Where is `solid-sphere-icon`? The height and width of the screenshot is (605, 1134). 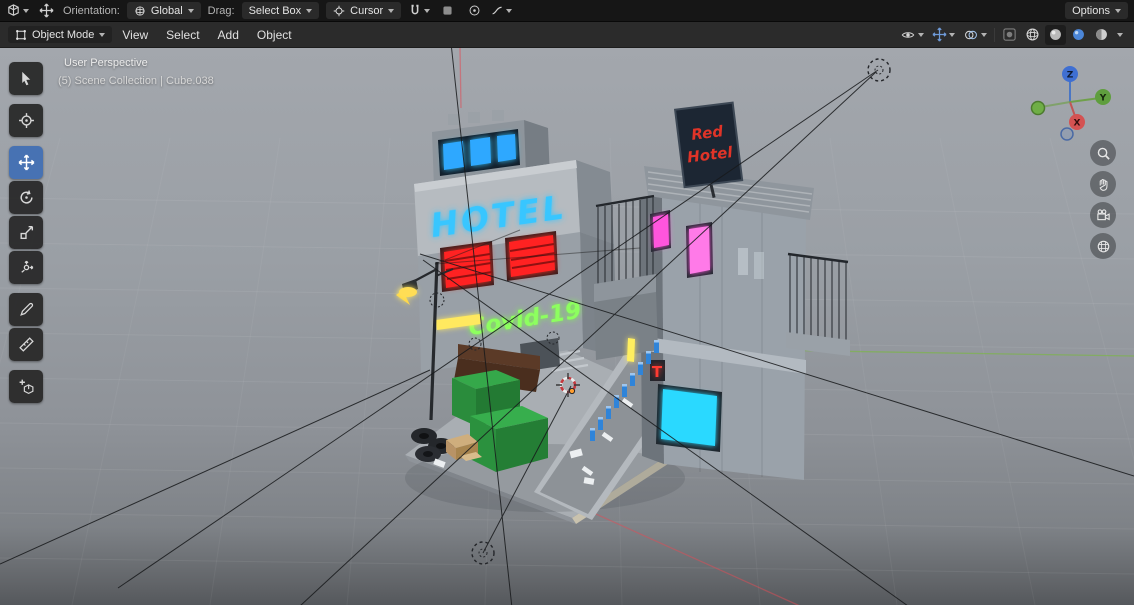 solid-sphere-icon is located at coordinates (1055, 34).